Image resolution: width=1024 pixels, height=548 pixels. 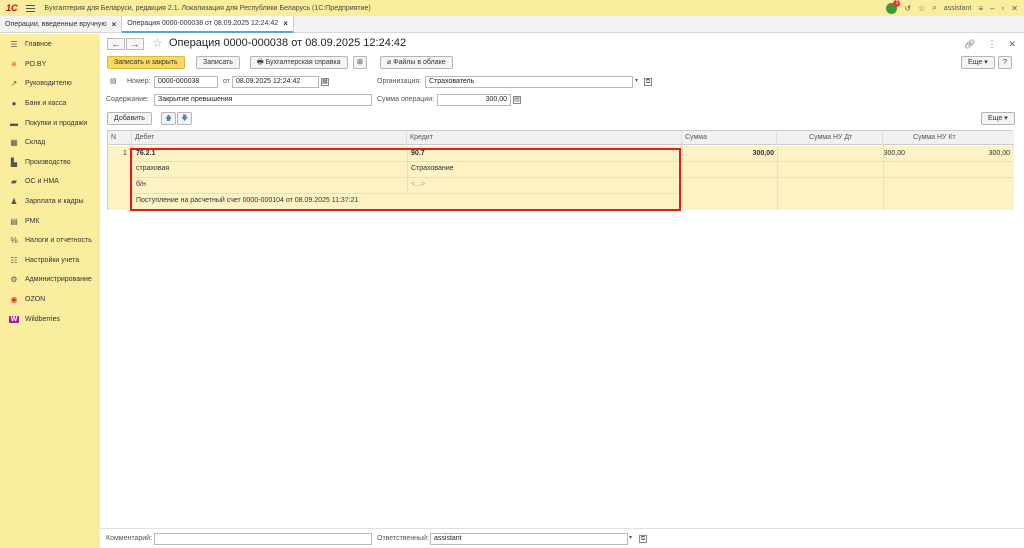 I want to click on save-and-close-button: Записать и закрыть, so click(x=146, y=62).